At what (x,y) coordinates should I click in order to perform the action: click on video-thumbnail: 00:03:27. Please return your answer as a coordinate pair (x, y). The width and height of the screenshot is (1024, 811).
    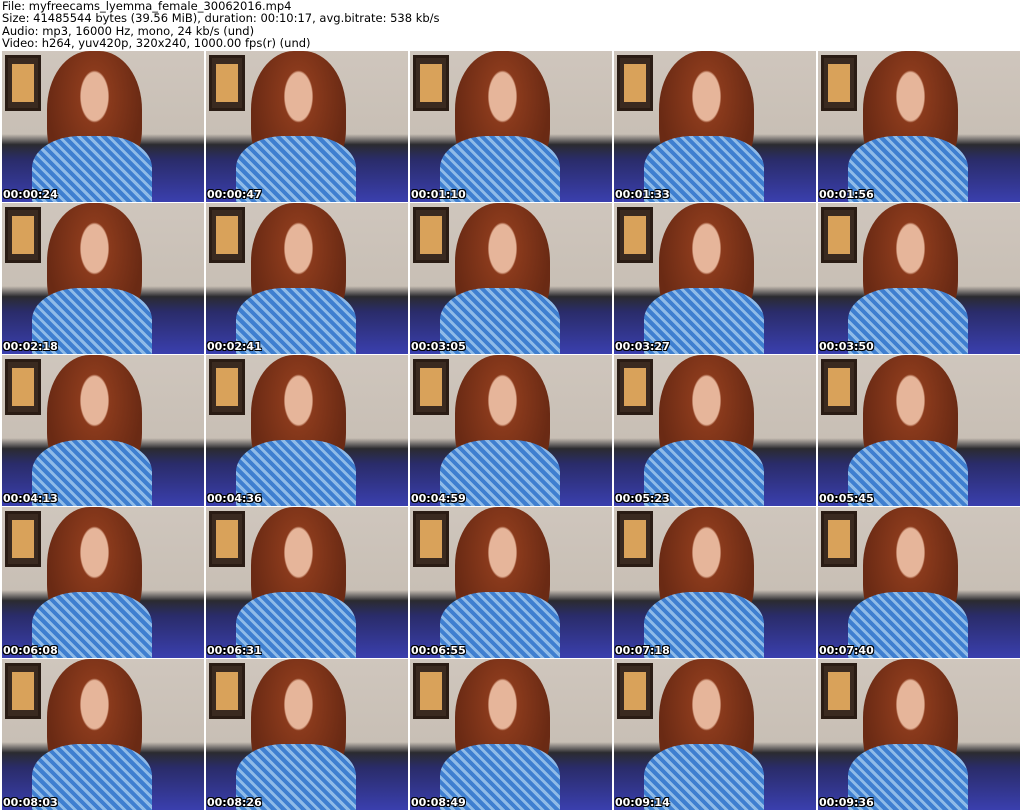
    Looking at the image, I should click on (715, 278).